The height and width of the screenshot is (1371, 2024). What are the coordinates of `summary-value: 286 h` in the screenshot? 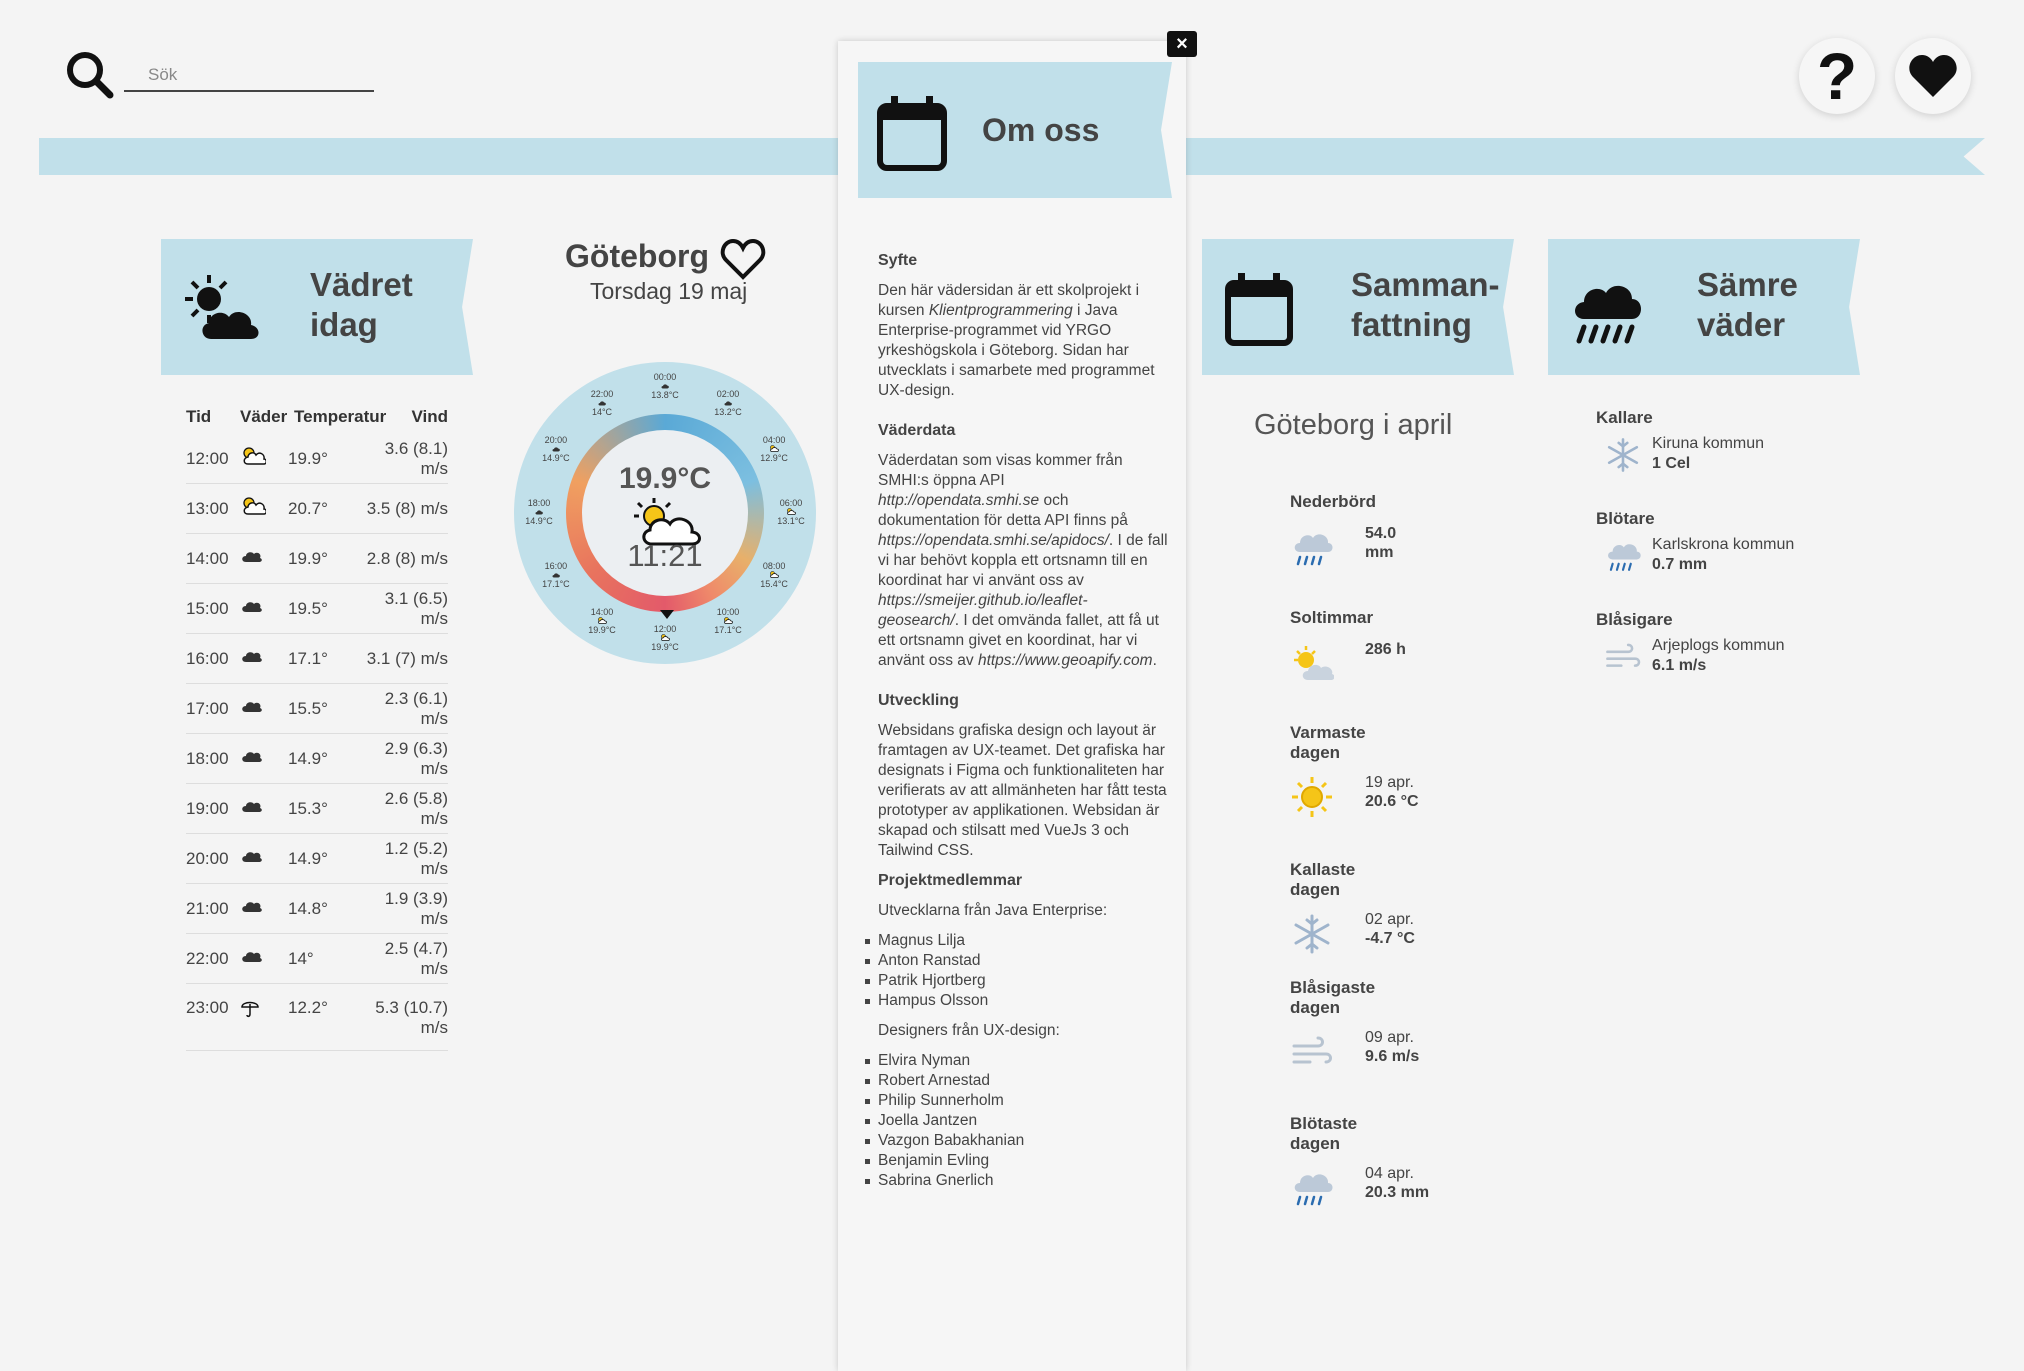 It's located at (1385, 649).